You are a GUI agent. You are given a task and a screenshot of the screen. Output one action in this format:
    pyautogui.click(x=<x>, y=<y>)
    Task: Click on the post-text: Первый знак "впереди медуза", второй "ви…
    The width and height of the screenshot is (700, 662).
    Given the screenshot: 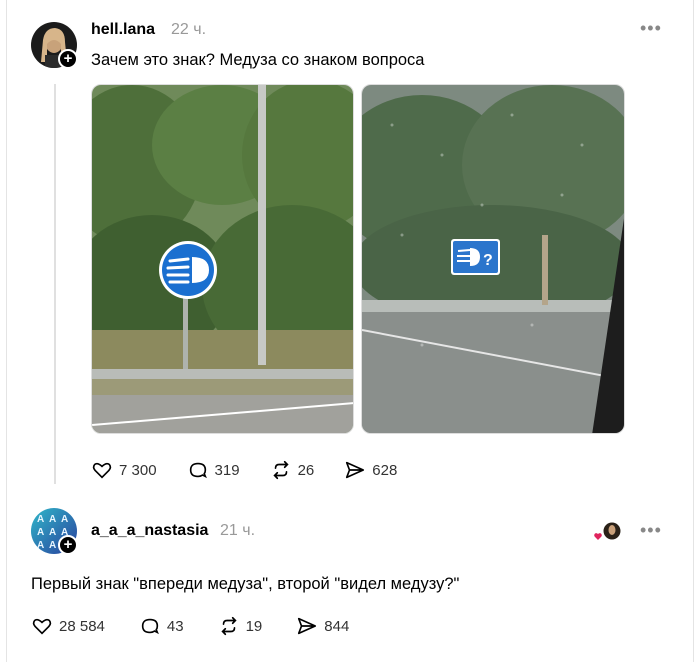 What is the action you would take?
    pyautogui.click(x=245, y=584)
    